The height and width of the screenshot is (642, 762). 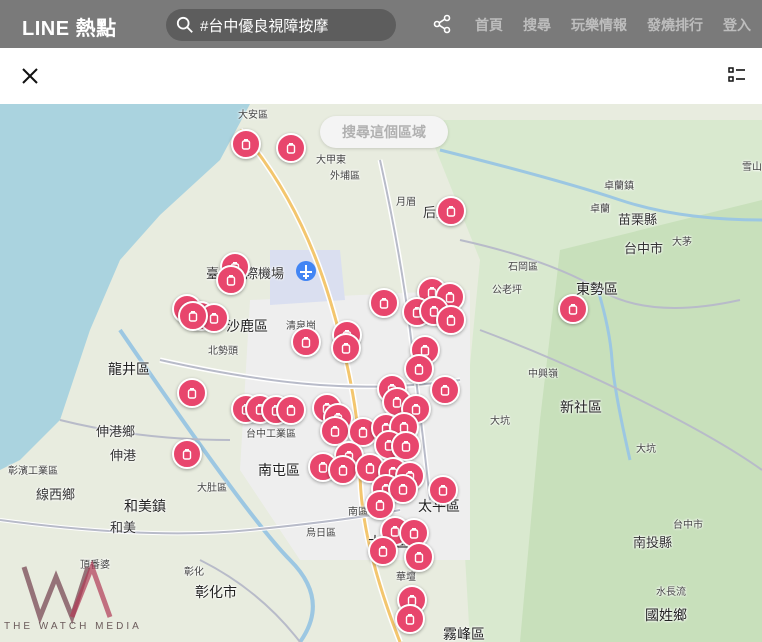 I want to click on search-this-area-button: 搜尋這個區域, so click(x=384, y=132).